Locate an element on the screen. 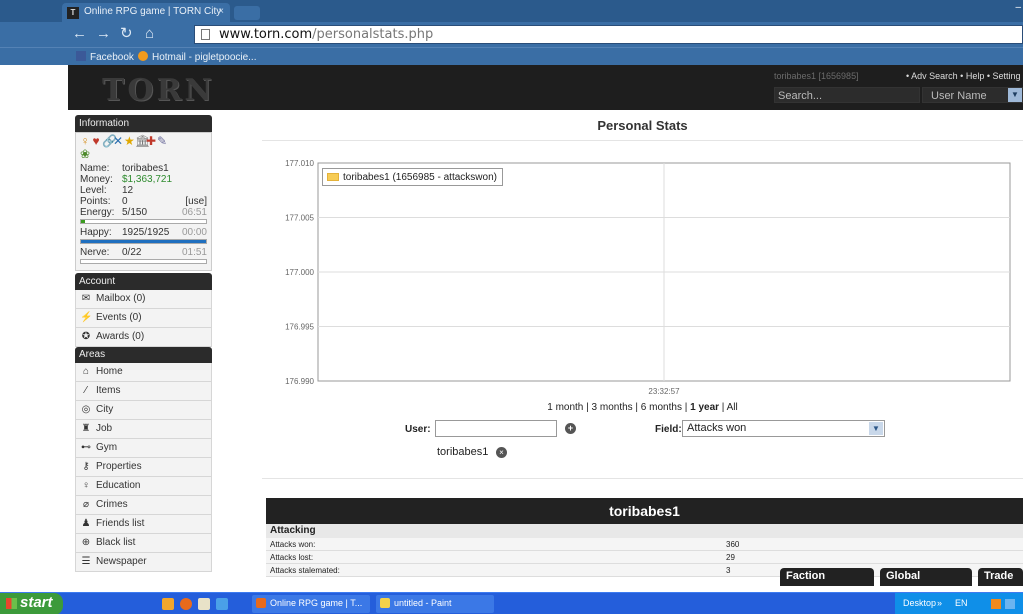 The height and width of the screenshot is (614, 1023). sidebar-item-crimes: ⌀ Crimes is located at coordinates (143, 505).